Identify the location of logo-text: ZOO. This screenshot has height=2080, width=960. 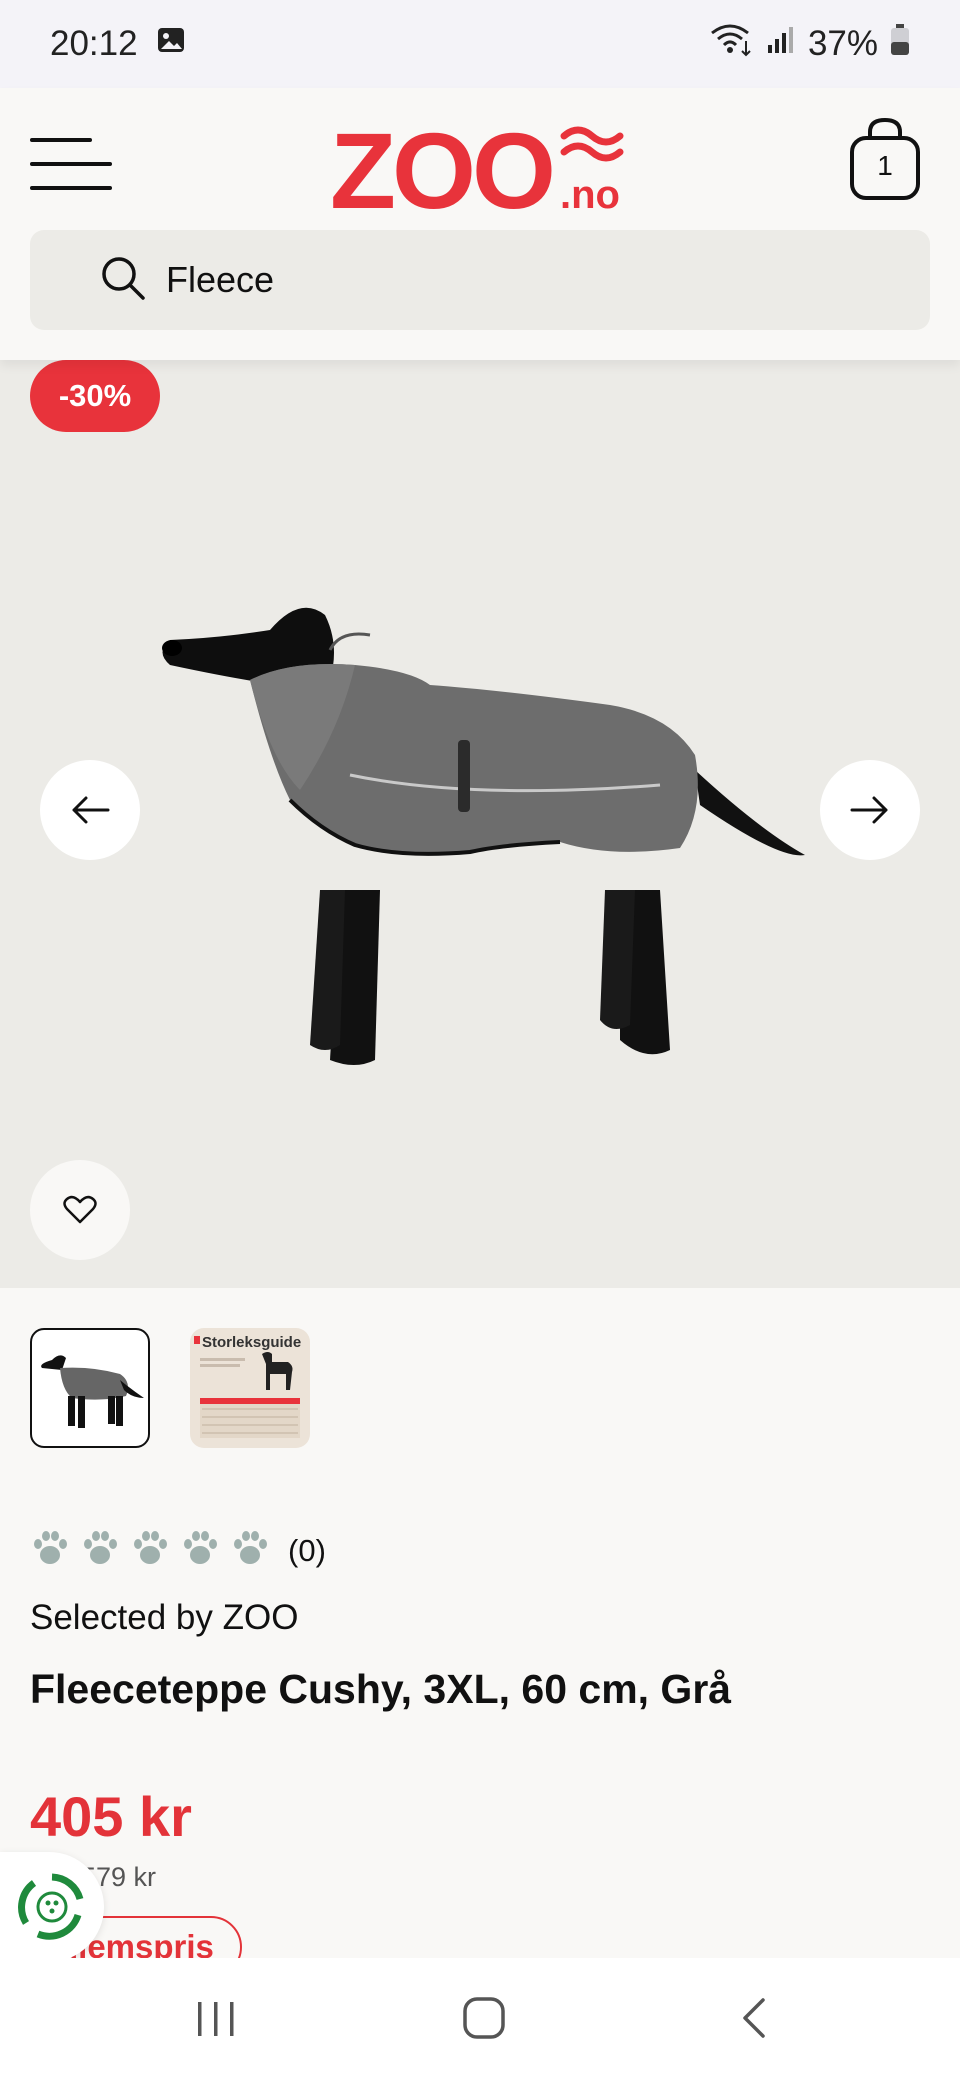
(441, 164).